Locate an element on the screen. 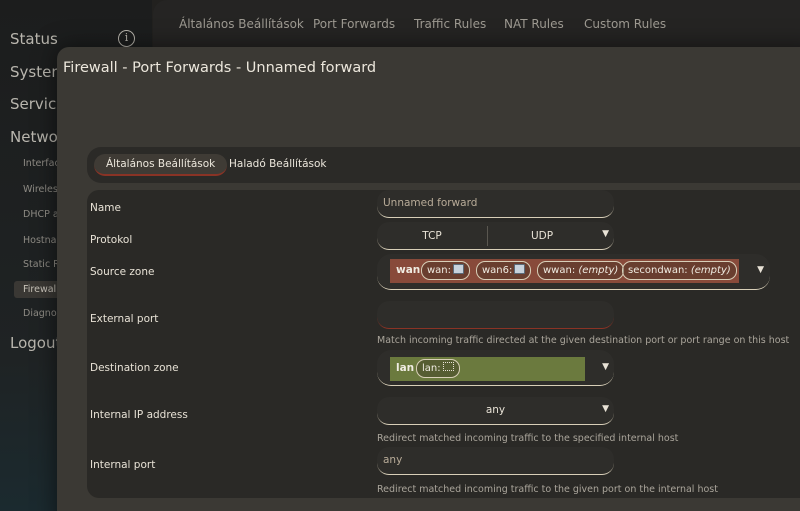 The height and width of the screenshot is (511, 800). destination-zone-label: Destination zone is located at coordinates (134, 368).